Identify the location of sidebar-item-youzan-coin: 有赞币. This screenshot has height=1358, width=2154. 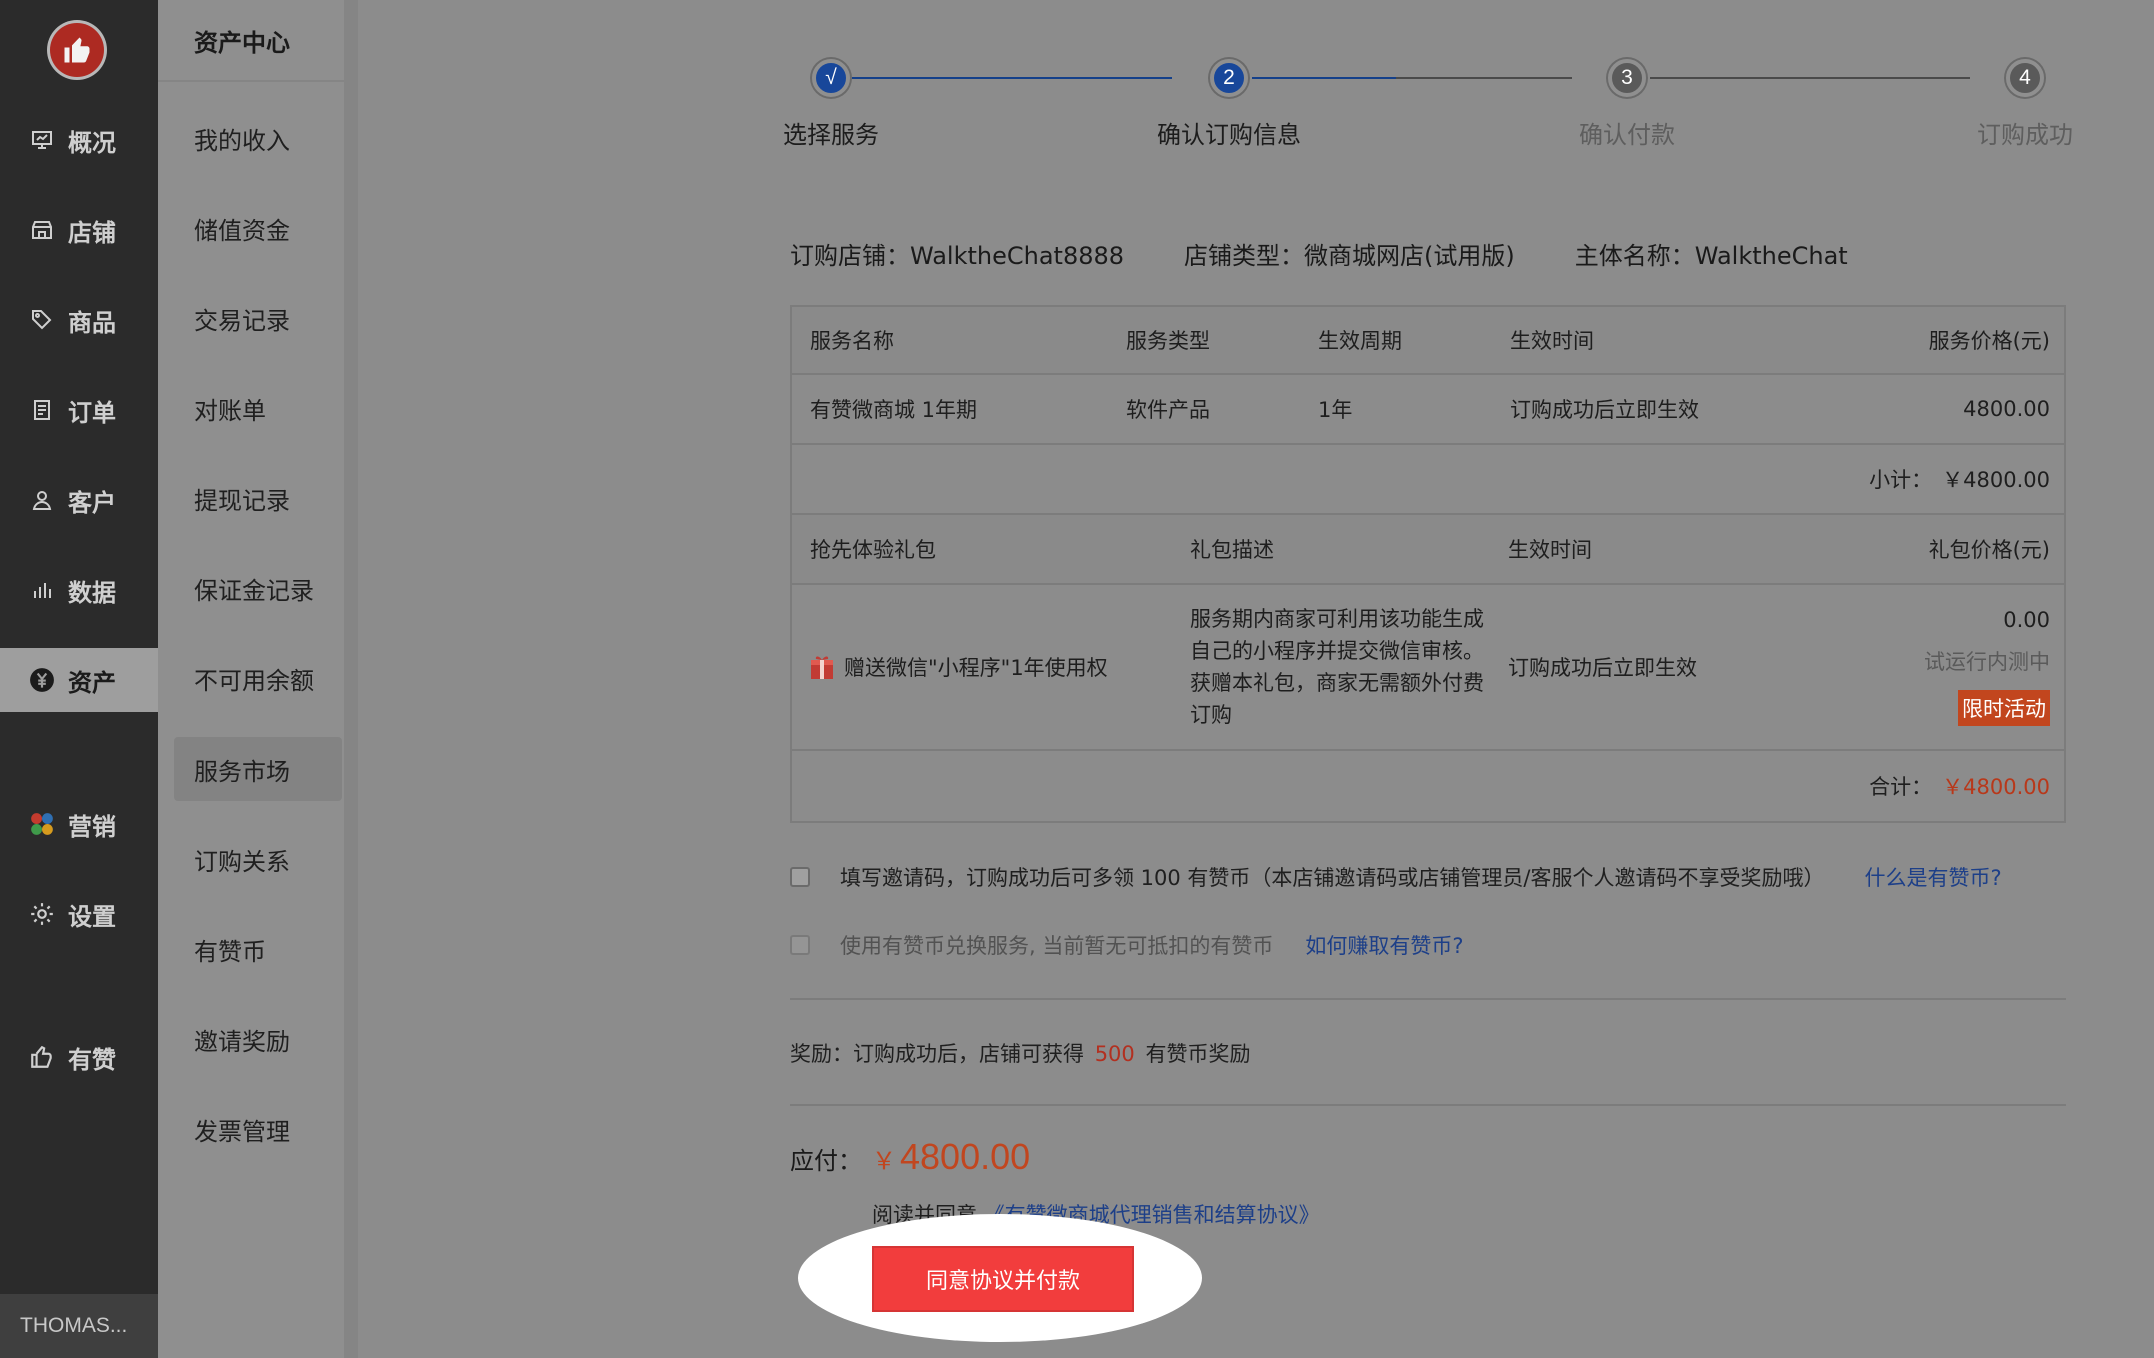
(258, 949).